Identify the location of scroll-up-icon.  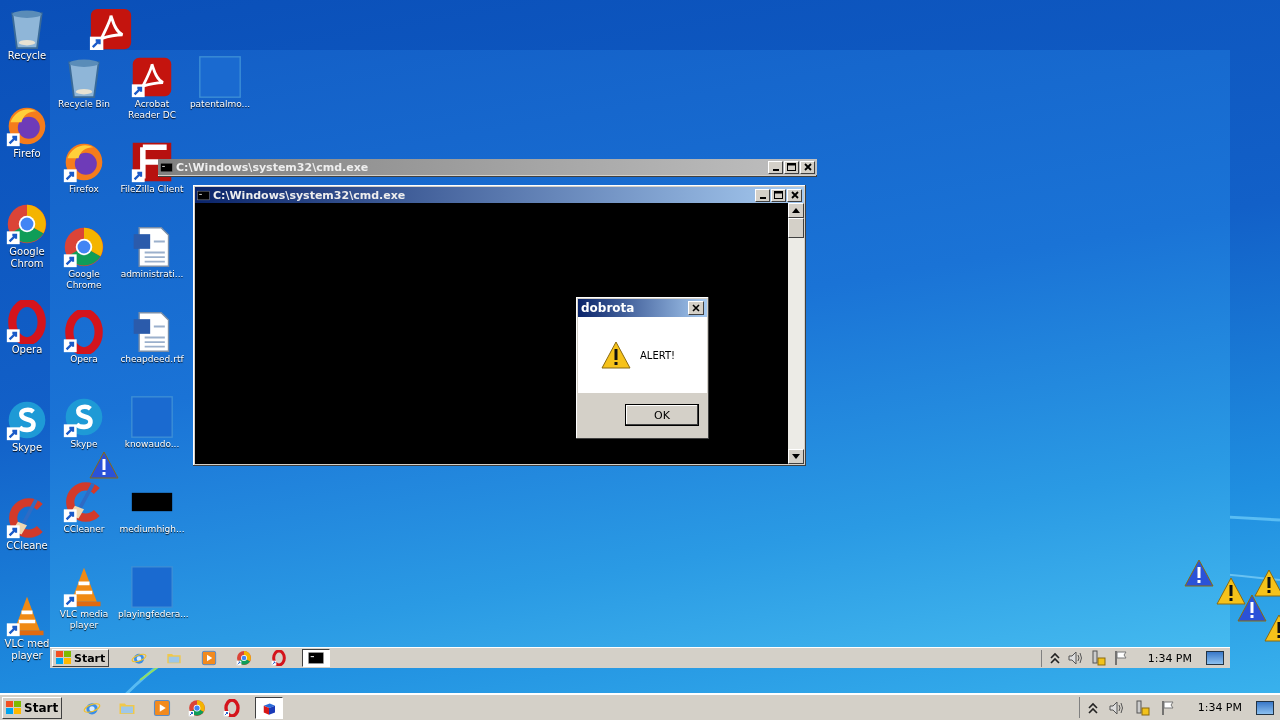
(796, 210).